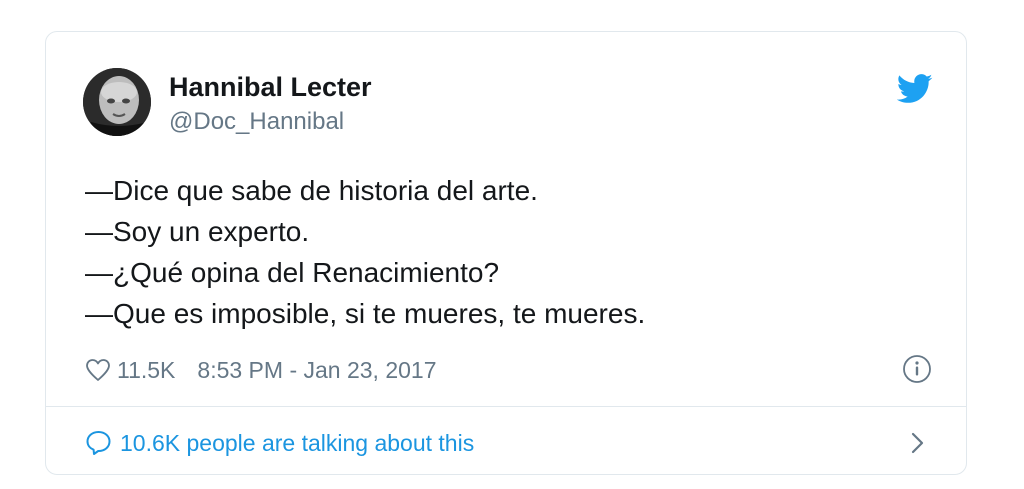 The height and width of the screenshot is (489, 1024). I want to click on tweet-line: —Soy un experto., so click(197, 231).